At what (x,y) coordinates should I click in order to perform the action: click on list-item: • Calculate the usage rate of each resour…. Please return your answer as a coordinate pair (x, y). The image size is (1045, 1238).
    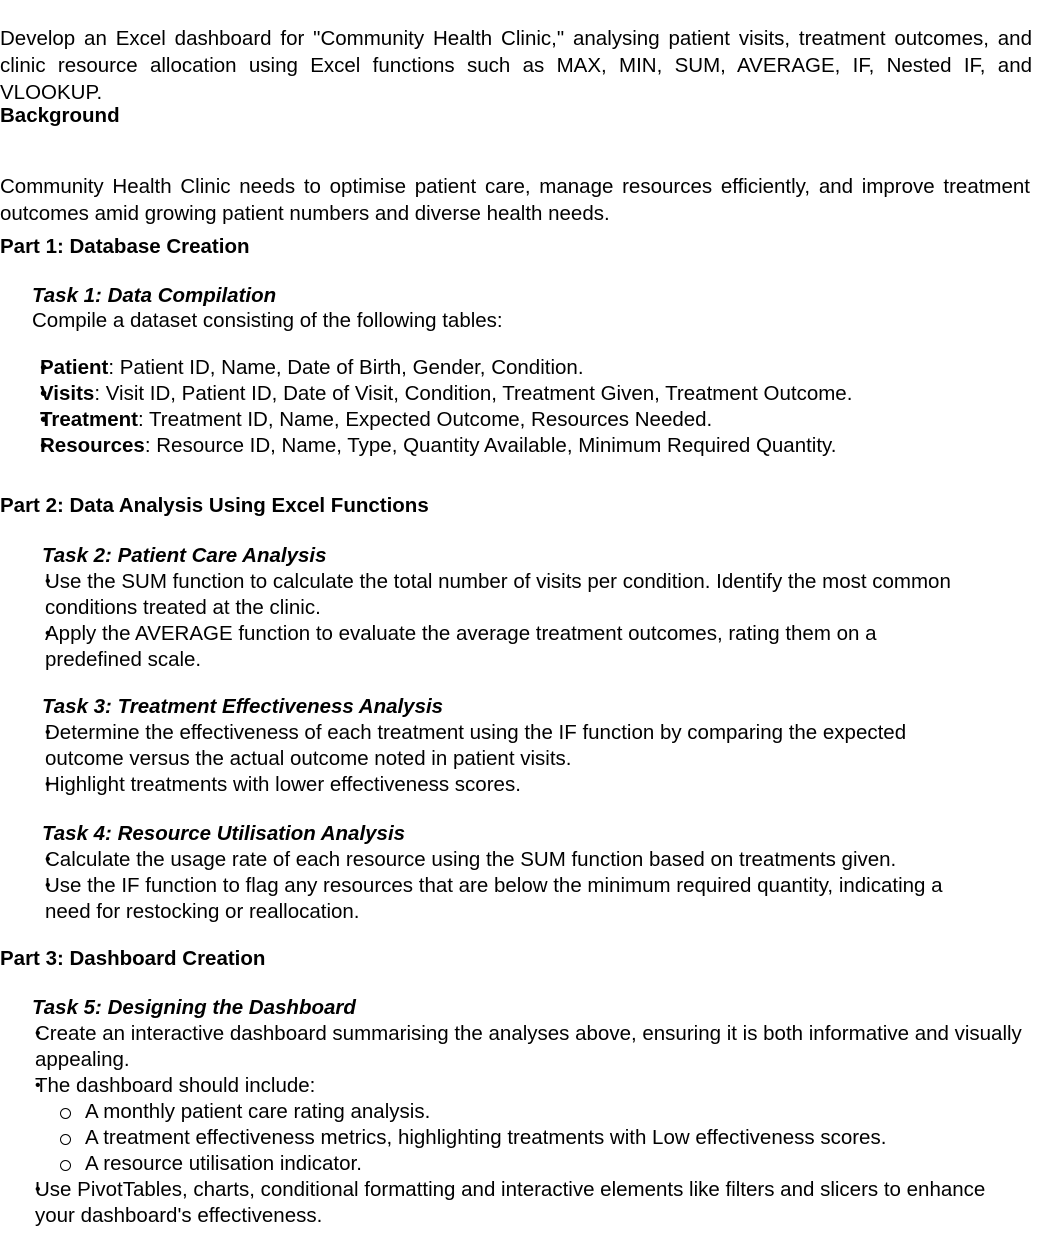
    Looking at the image, I should click on (517, 860).